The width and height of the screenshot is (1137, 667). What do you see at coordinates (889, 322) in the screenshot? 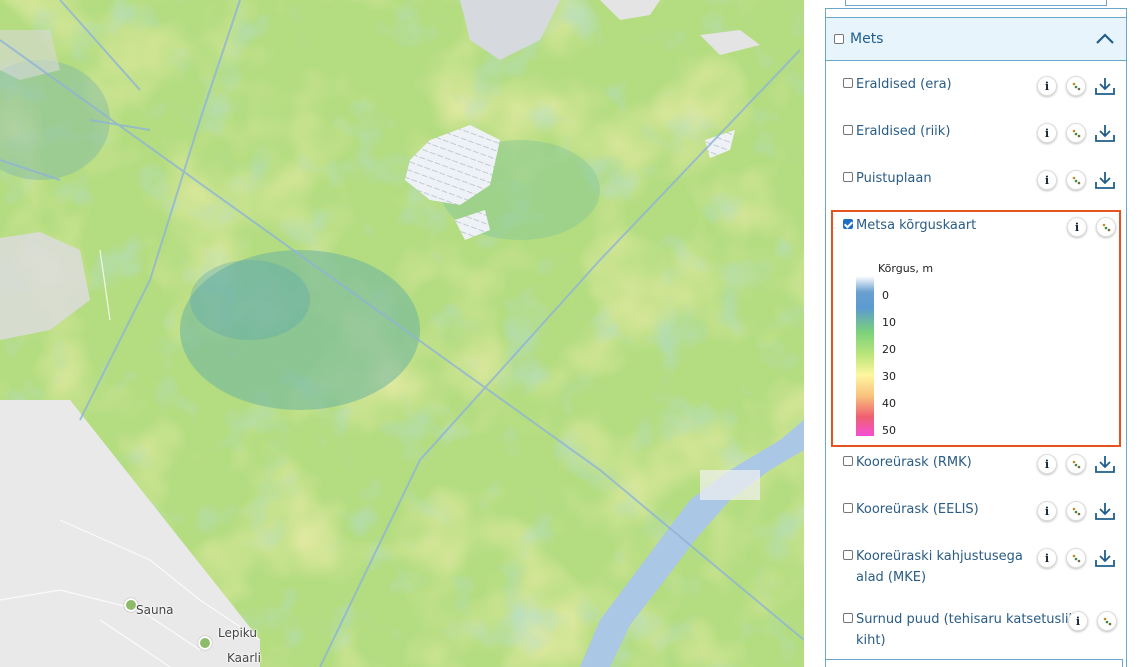
I see `legend-tick: 10` at bounding box center [889, 322].